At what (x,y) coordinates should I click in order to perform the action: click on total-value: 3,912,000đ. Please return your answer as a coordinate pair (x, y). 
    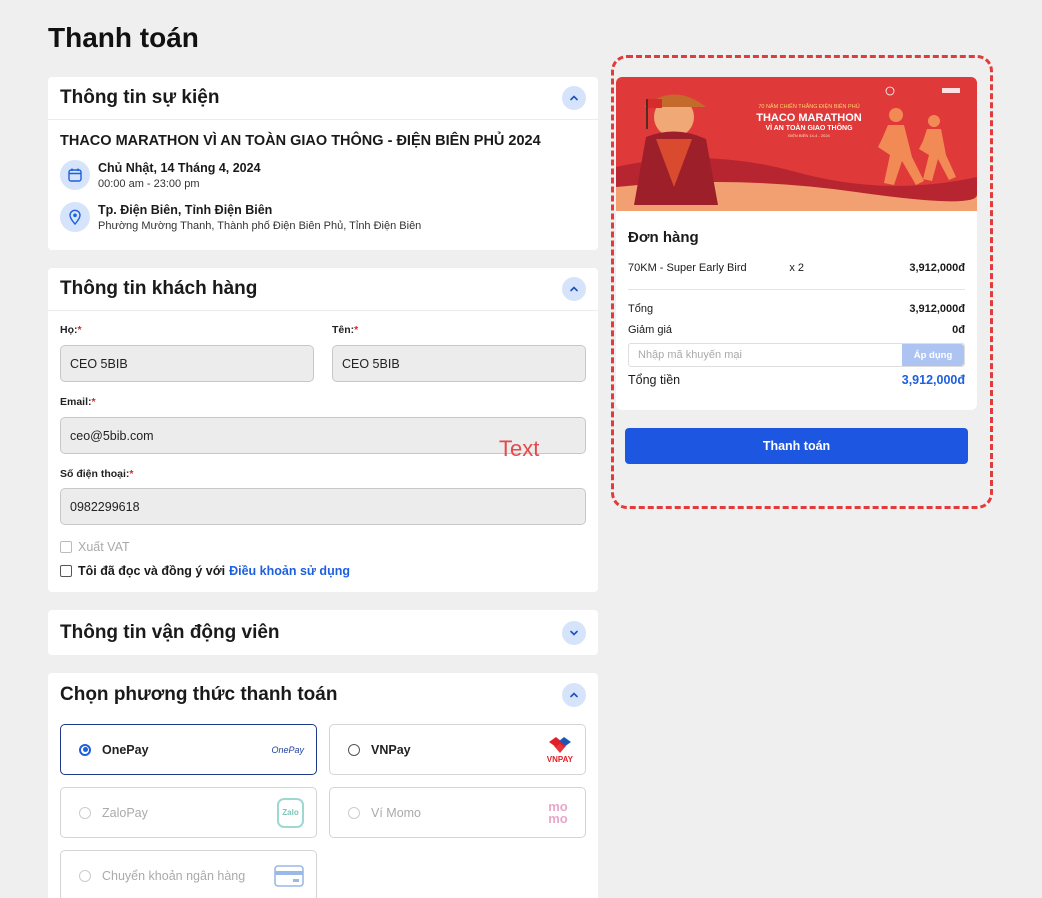
    Looking at the image, I should click on (933, 380).